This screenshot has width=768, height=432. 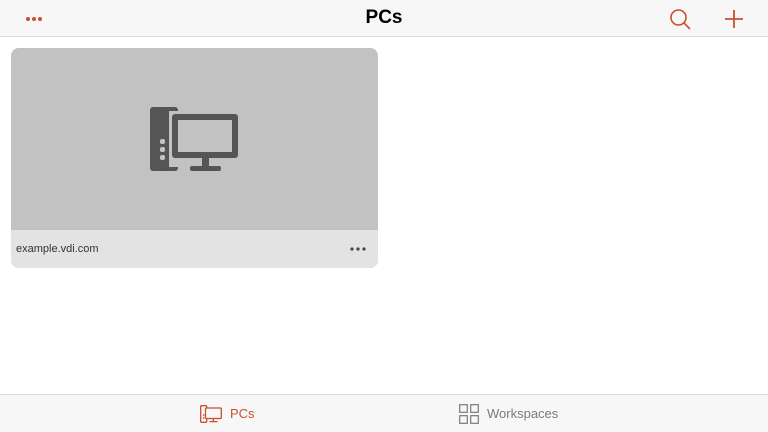 I want to click on navigation-bar: PCs, so click(x=384, y=18).